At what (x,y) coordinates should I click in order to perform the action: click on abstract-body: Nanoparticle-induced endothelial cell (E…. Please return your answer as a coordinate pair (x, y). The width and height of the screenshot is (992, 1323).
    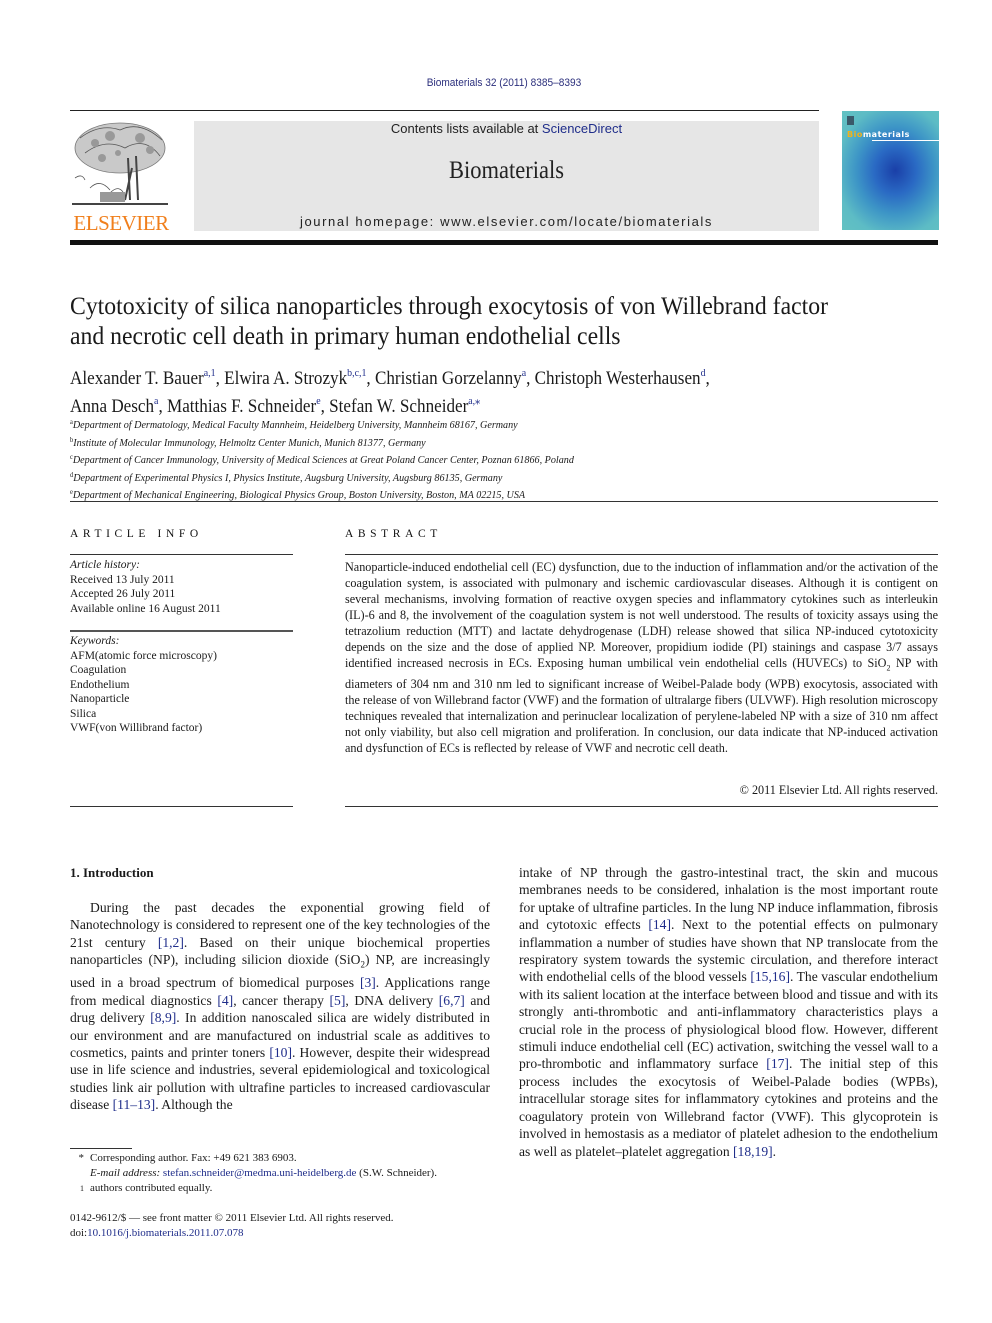
    Looking at the image, I should click on (641, 657).